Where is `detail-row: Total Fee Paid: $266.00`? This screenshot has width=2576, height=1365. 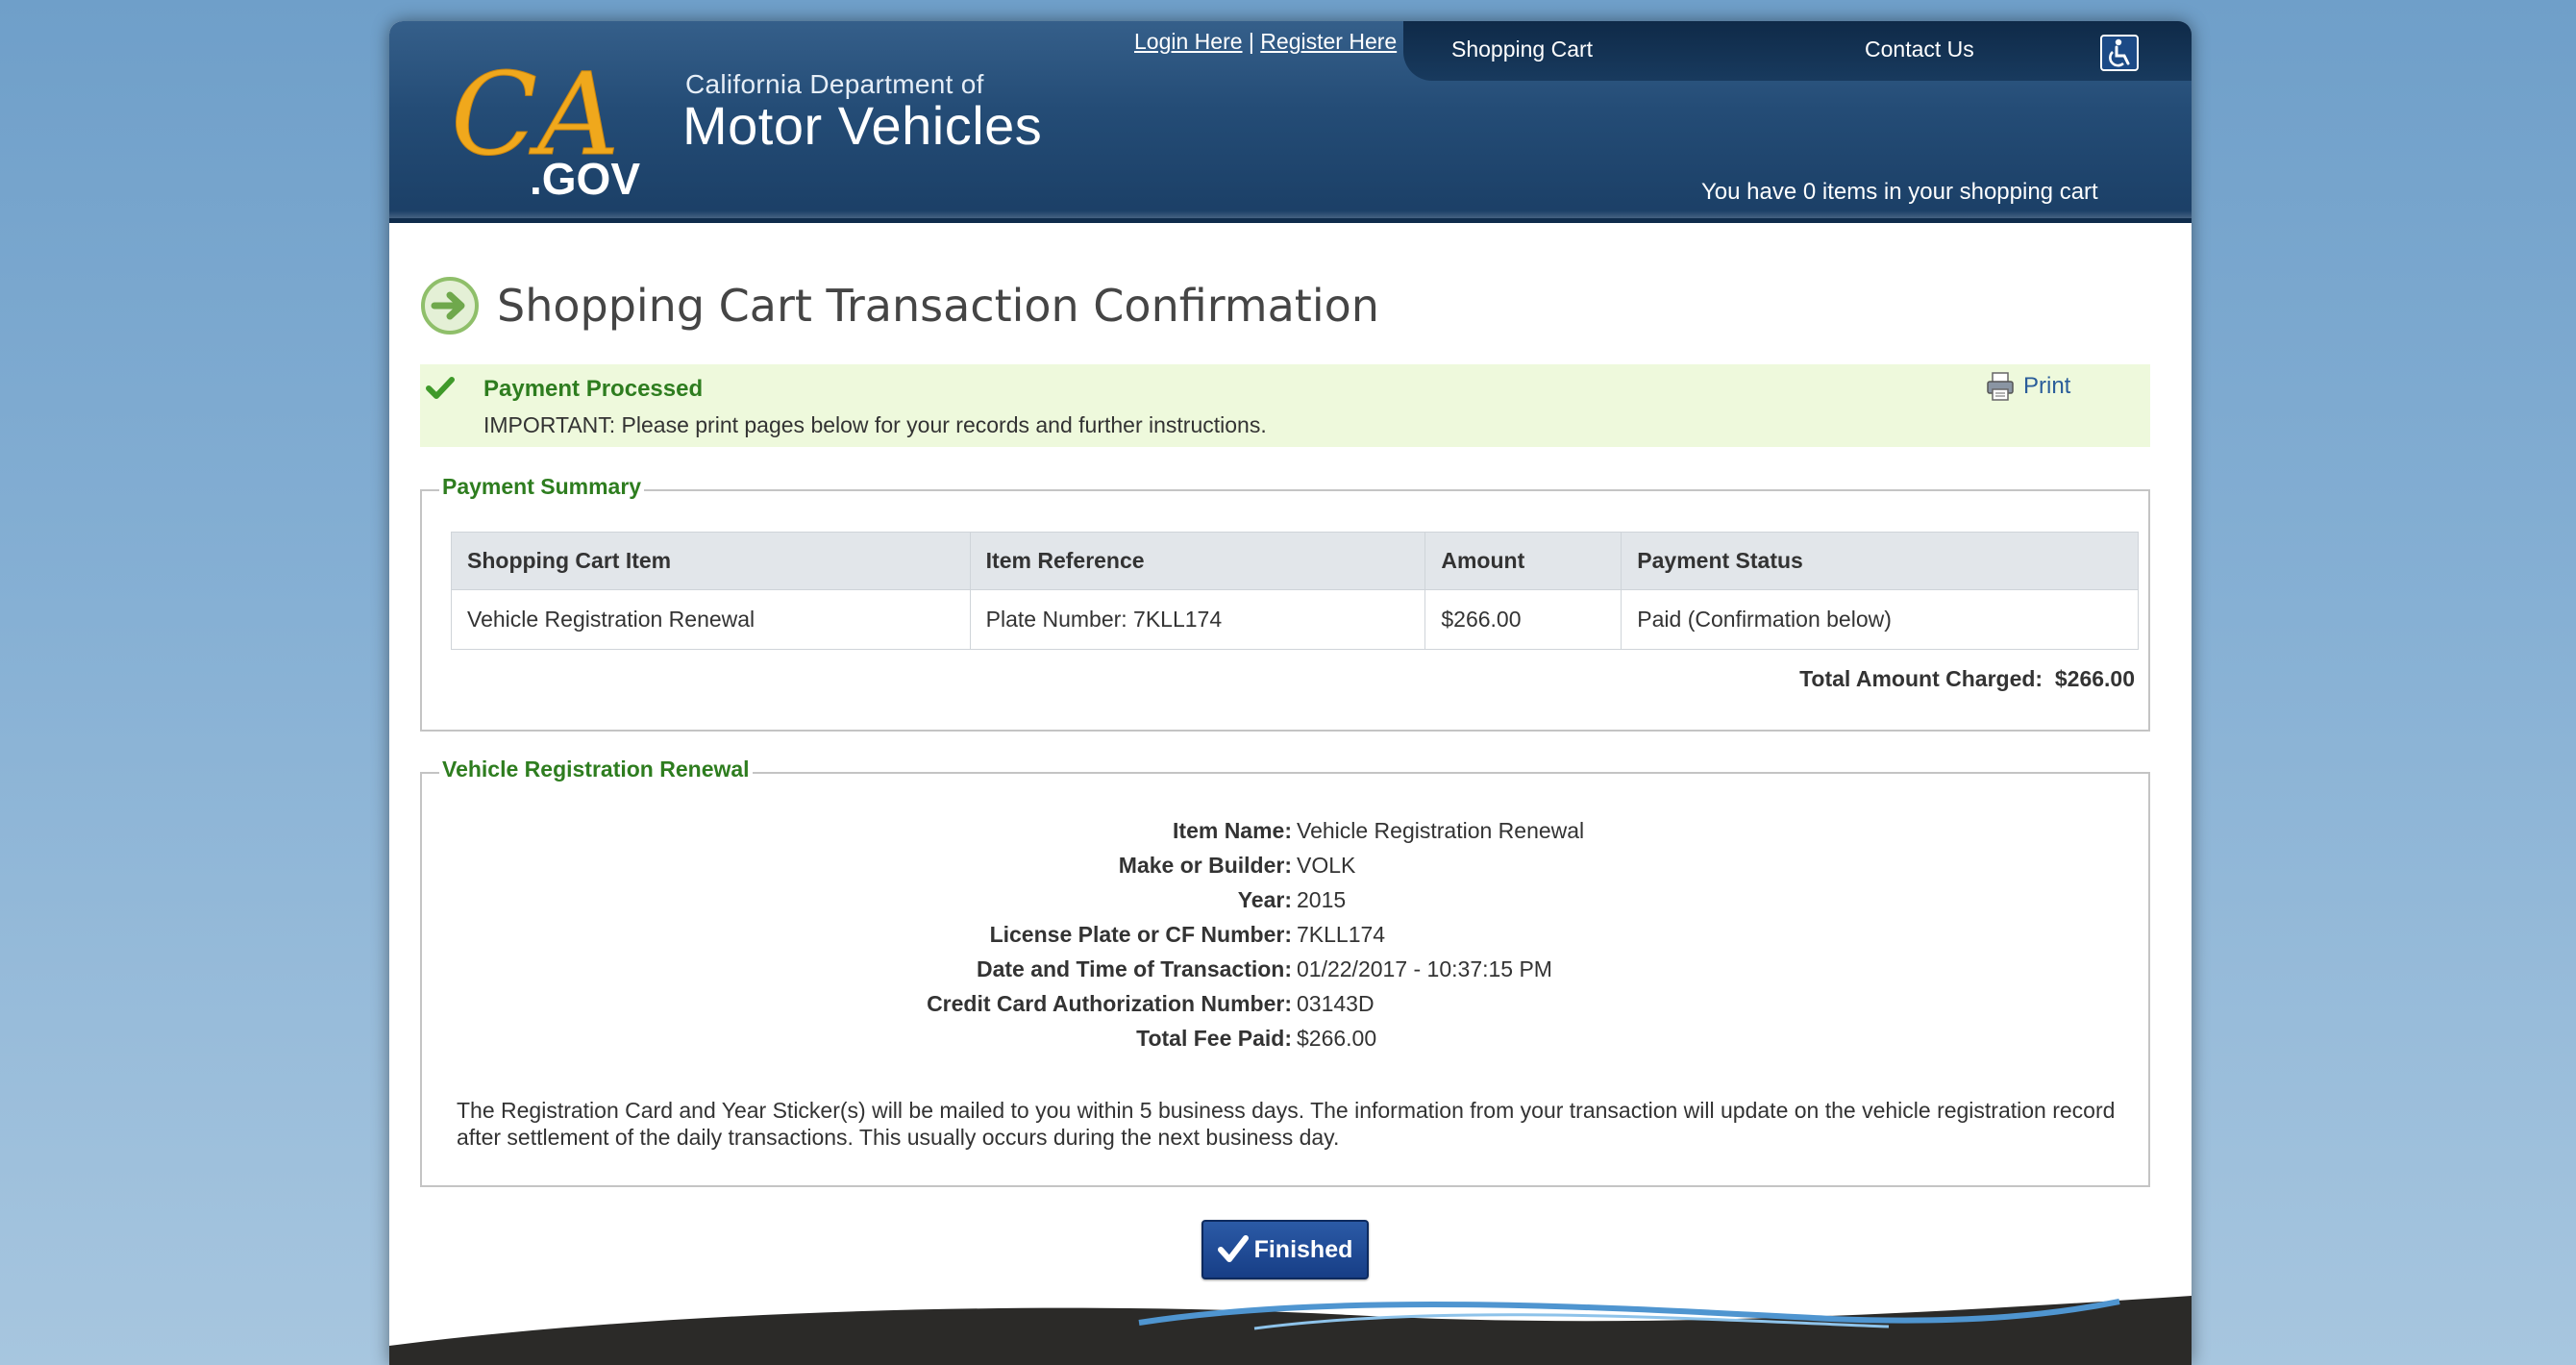 detail-row: Total Fee Paid: $266.00 is located at coordinates (1287, 1043).